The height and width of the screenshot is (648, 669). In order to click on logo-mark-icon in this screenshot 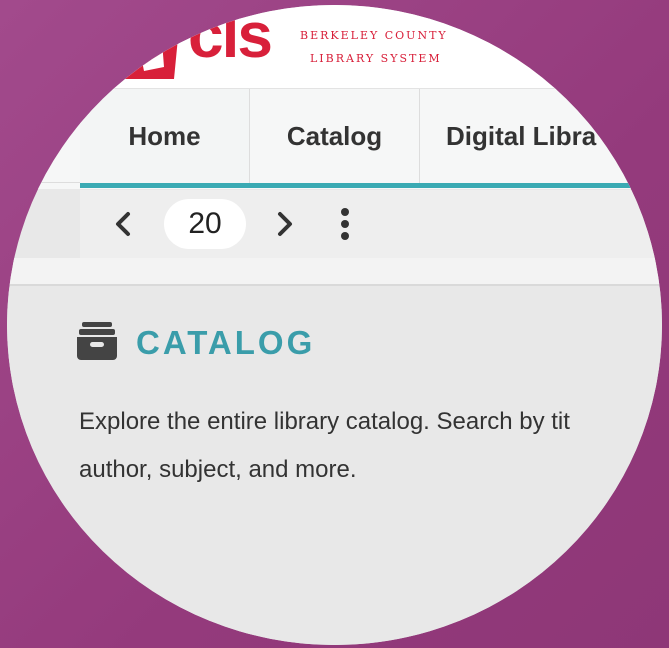, I will do `click(147, 42)`.